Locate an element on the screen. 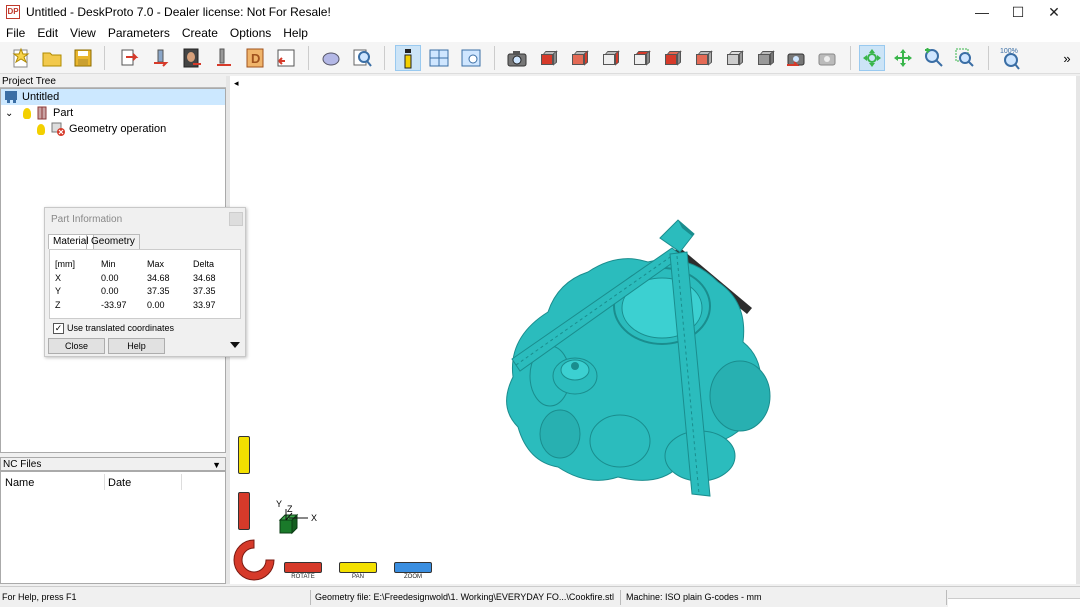  geometry-layer-button: D is located at coordinates (255, 58).